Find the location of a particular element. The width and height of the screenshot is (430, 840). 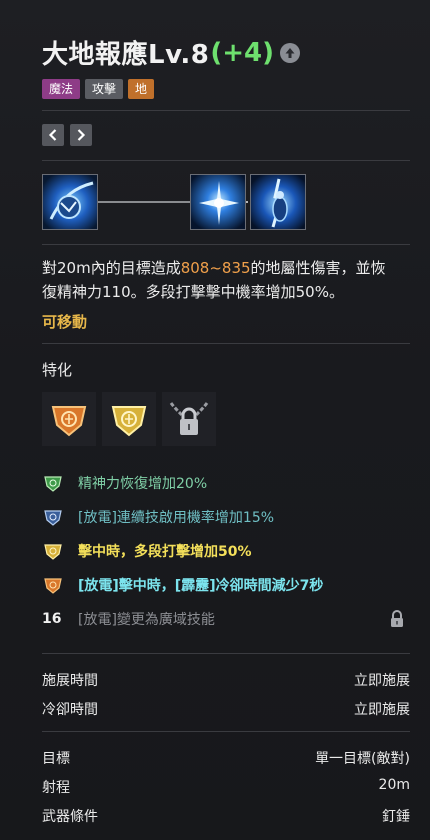

stat-target: 目標 單一目標(敵對) is located at coordinates (226, 758).